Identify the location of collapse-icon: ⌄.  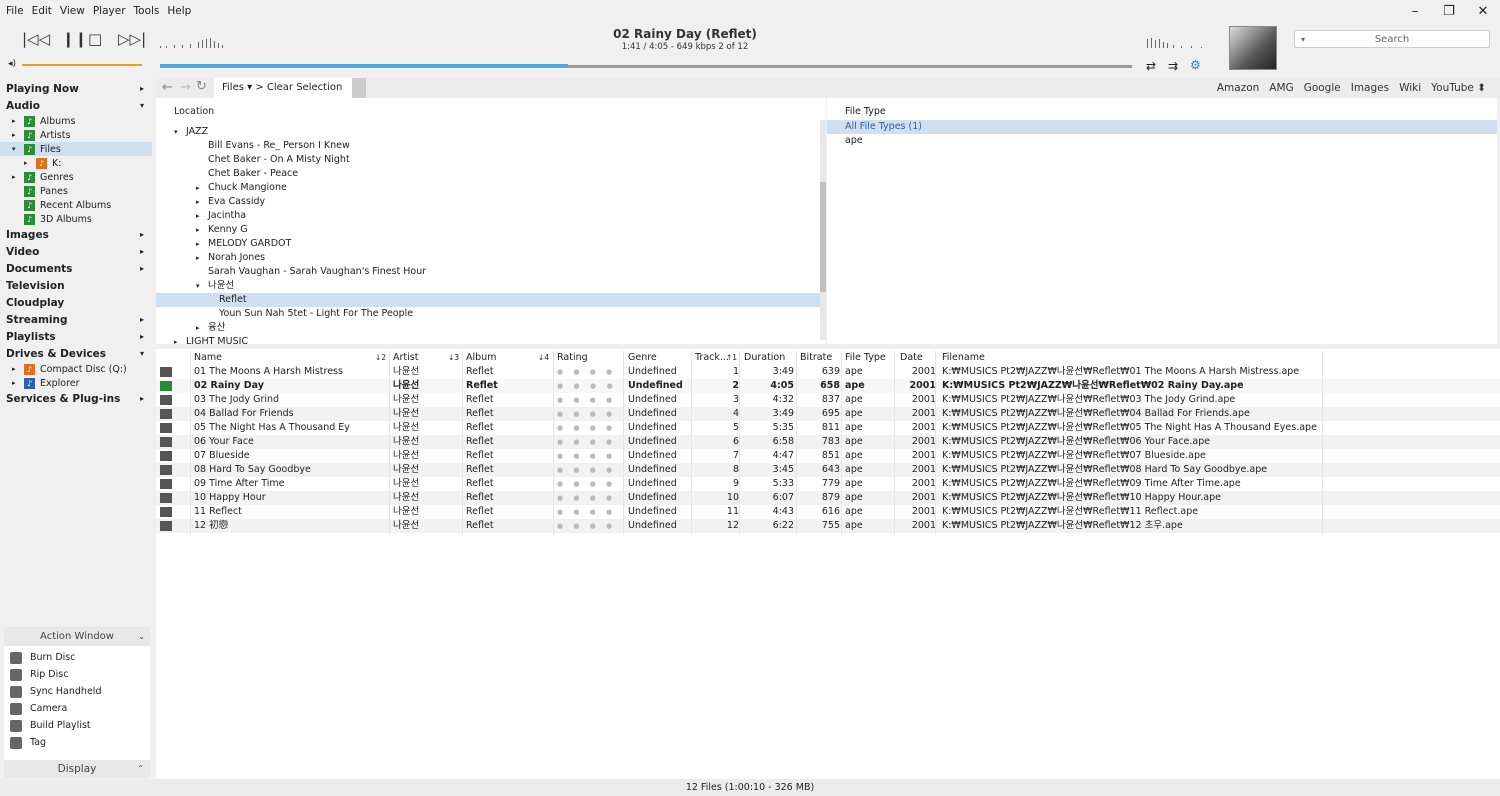
(141, 636).